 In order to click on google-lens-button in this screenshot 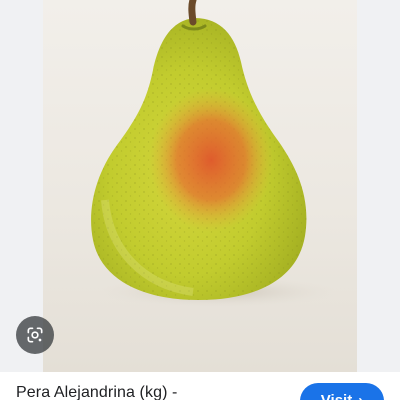, I will do `click(35, 335)`.